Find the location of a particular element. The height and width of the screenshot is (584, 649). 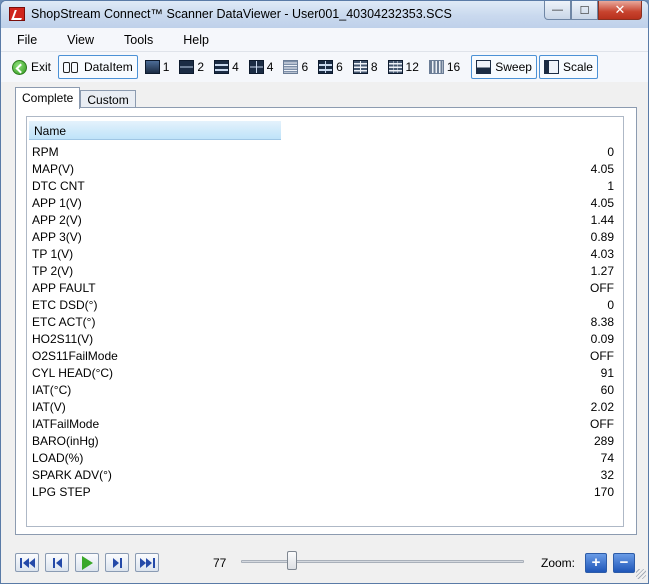

dataitem-icon is located at coordinates (71, 67).